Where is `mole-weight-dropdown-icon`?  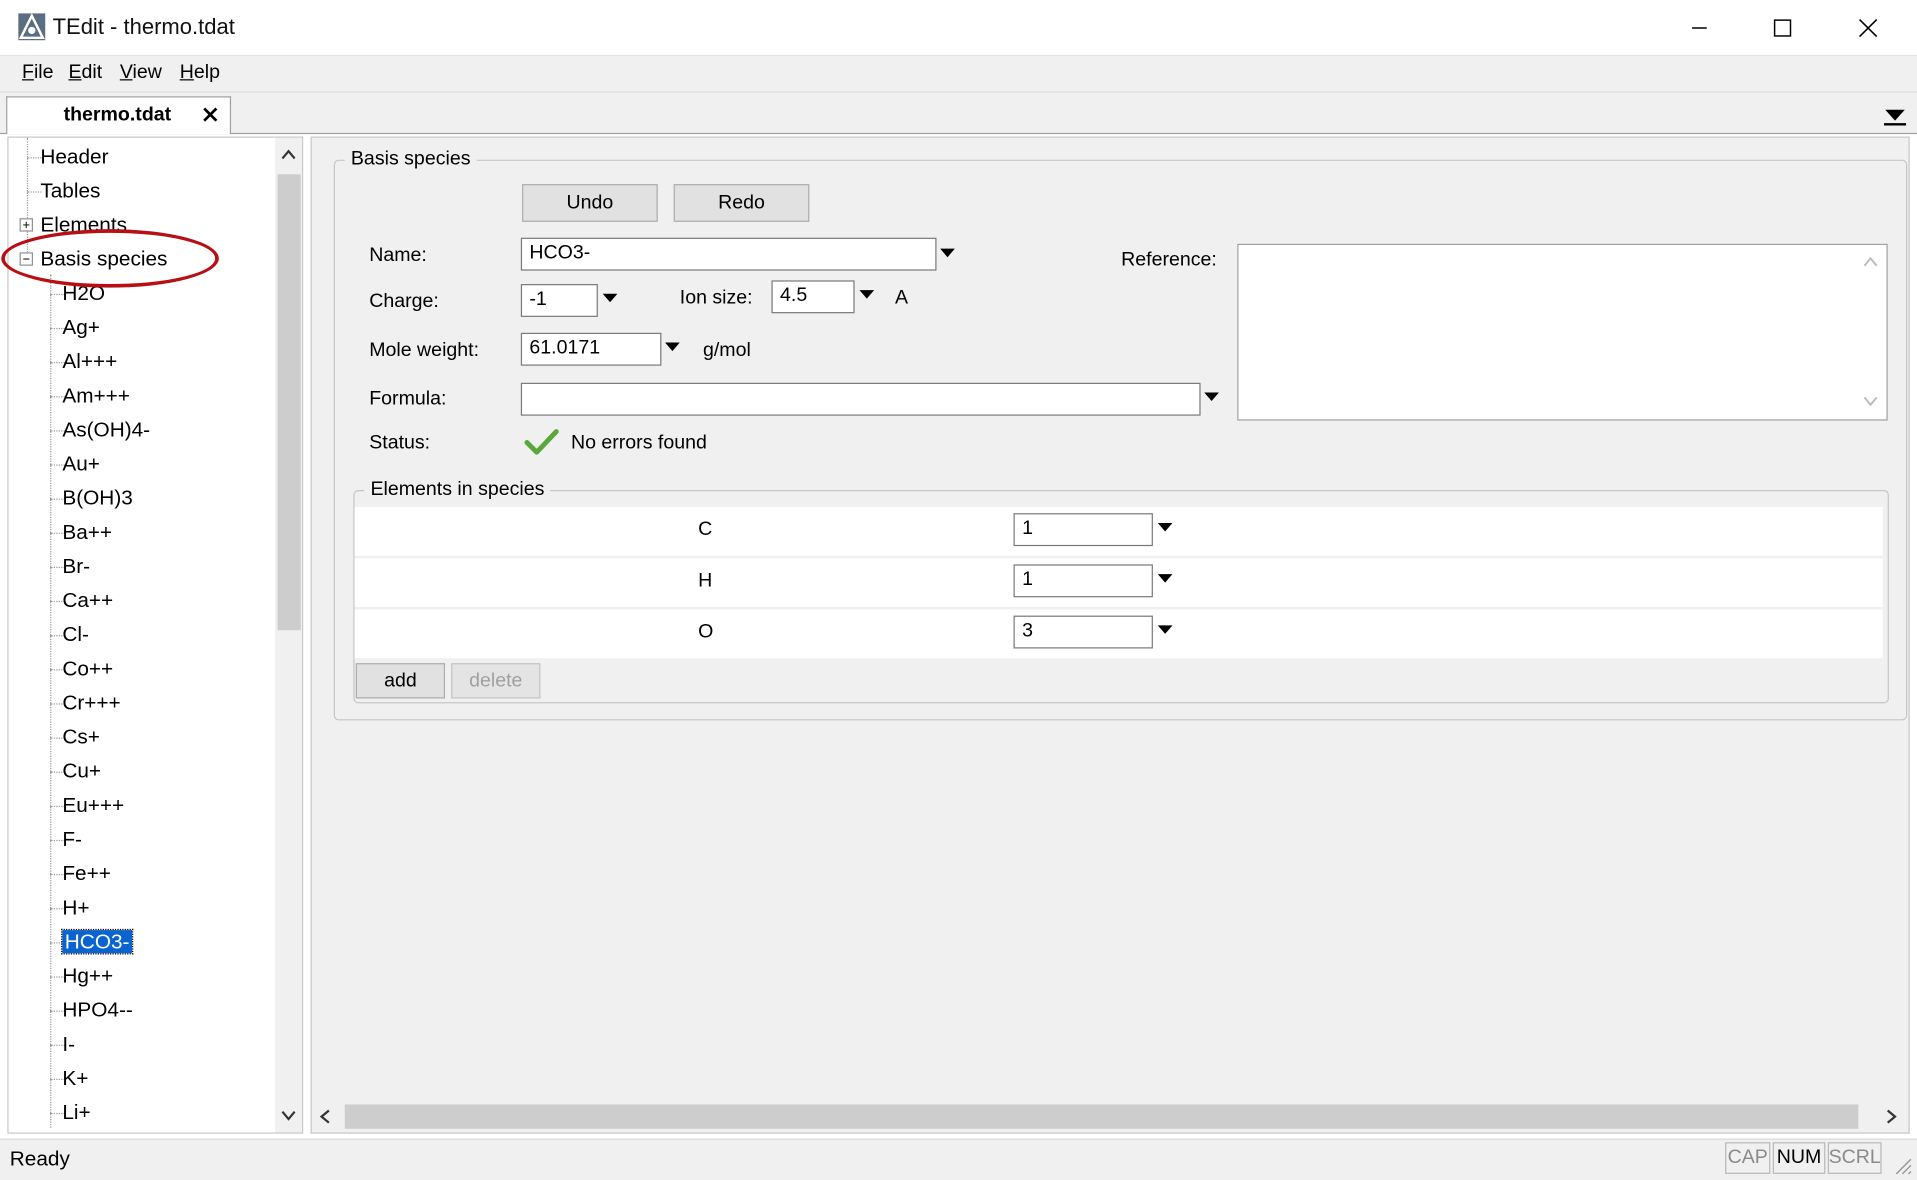
mole-weight-dropdown-icon is located at coordinates (672, 347).